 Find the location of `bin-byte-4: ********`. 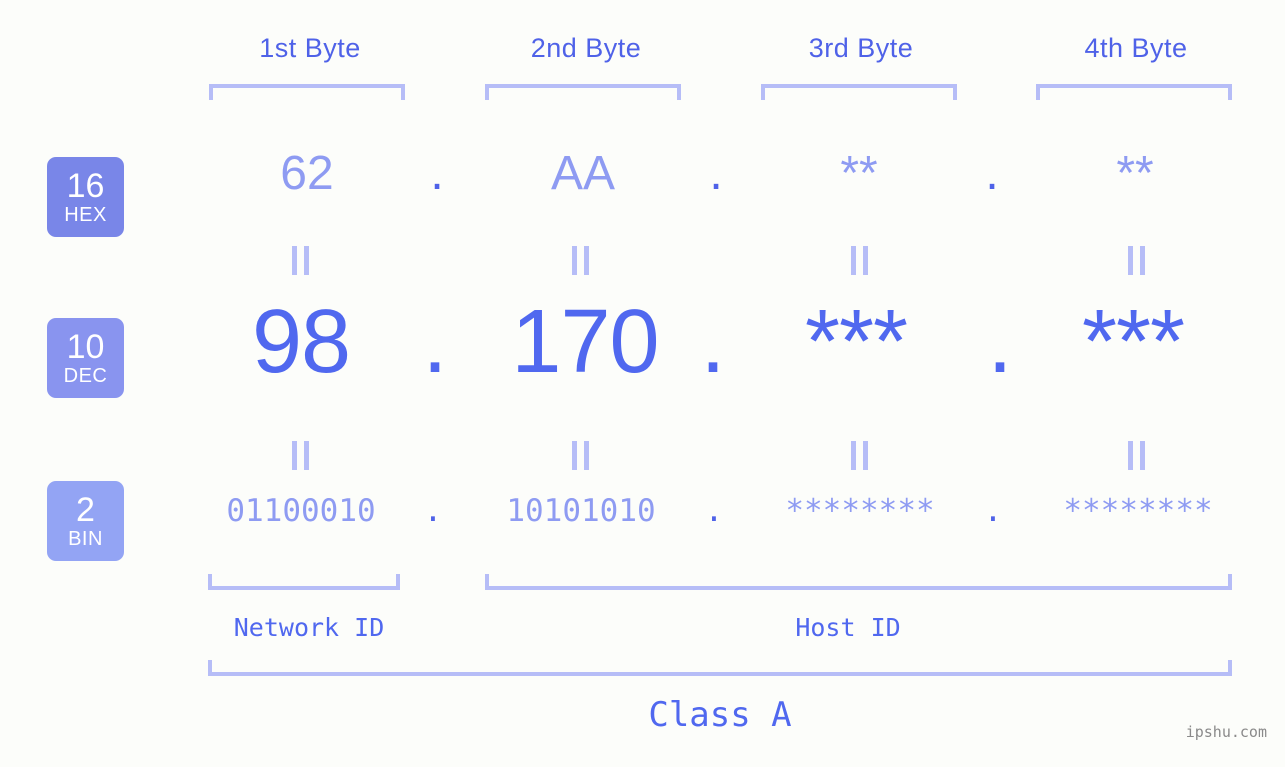

bin-byte-4: ******** is located at coordinates (1138, 511).